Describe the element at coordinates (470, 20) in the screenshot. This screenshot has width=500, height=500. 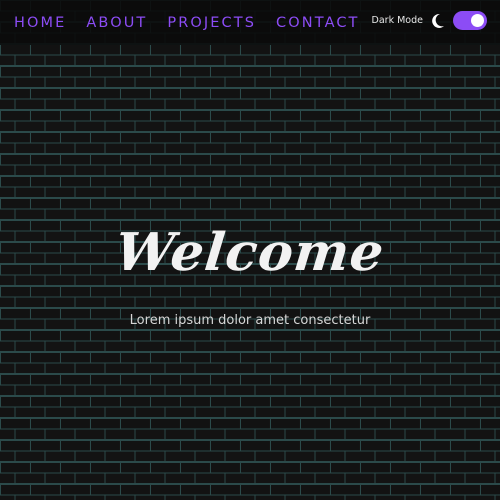
I see `dark-mode-switch` at that location.